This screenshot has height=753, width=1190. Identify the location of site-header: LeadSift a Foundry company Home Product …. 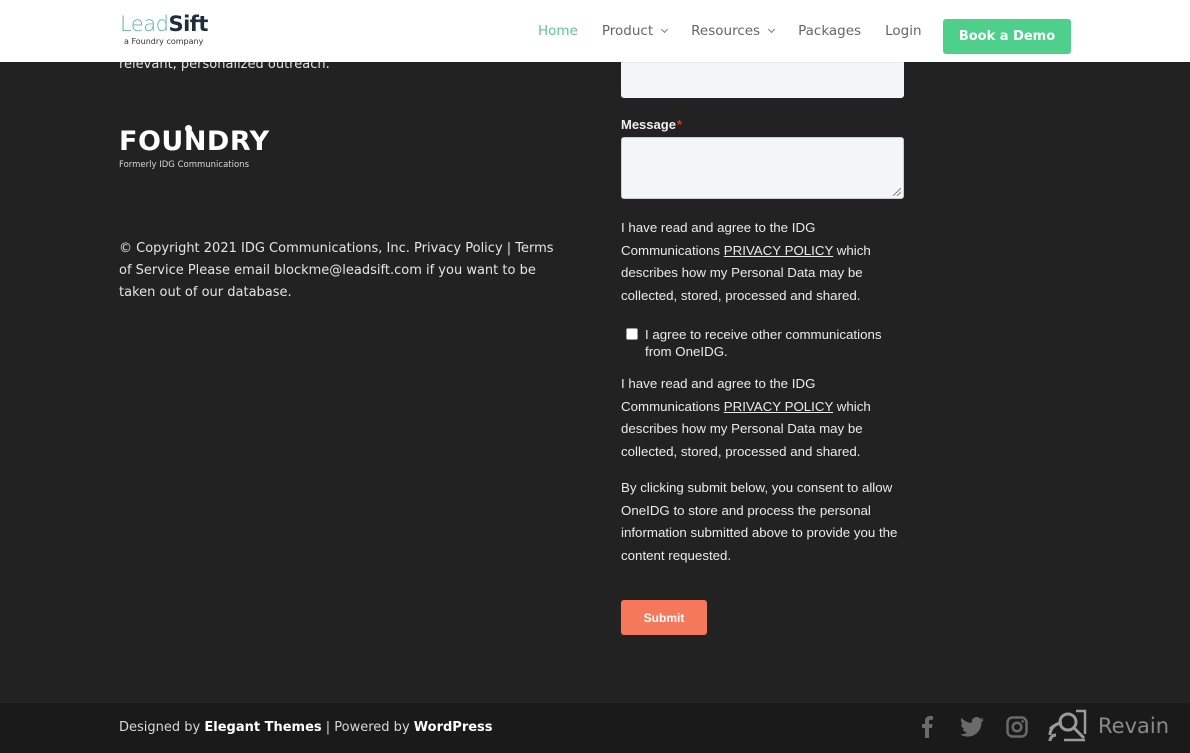
(595, 31).